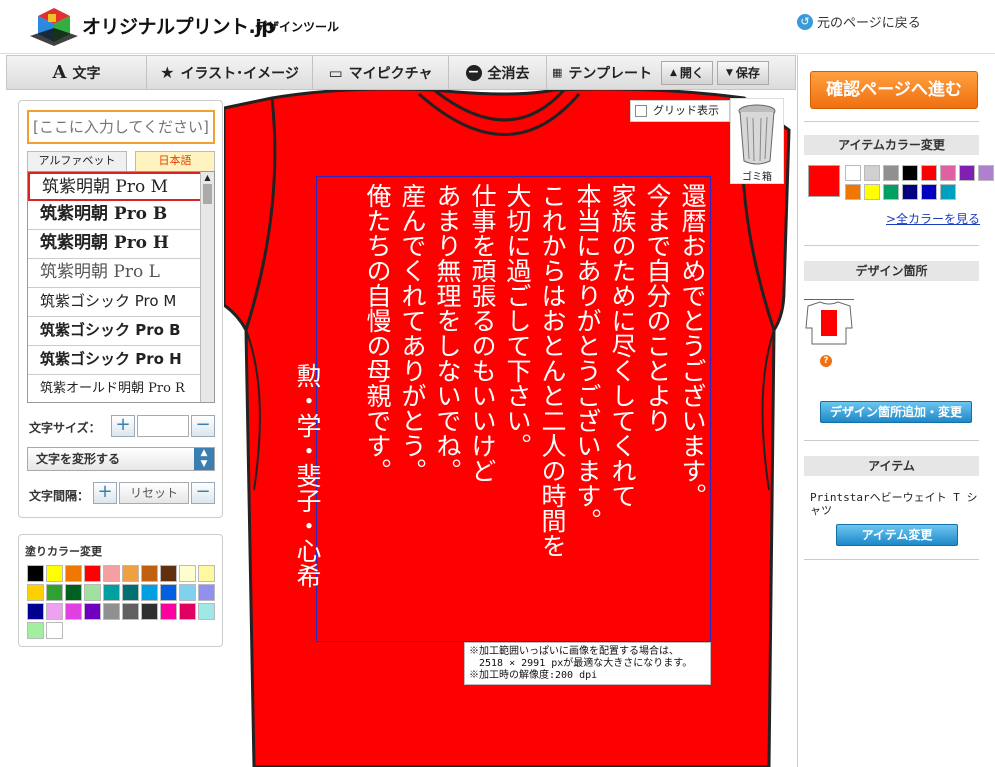 The image size is (995, 767). I want to click on save-button: ▼ 保存, so click(742, 72).